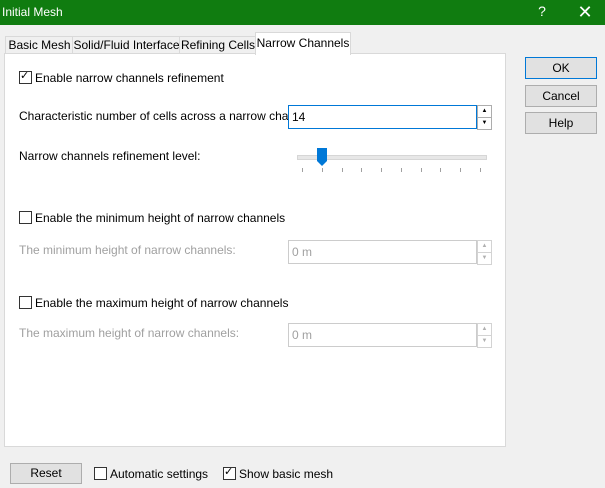 This screenshot has height=488, width=605. I want to click on tab-narrow-channels: Narrow Channels, so click(303, 43).